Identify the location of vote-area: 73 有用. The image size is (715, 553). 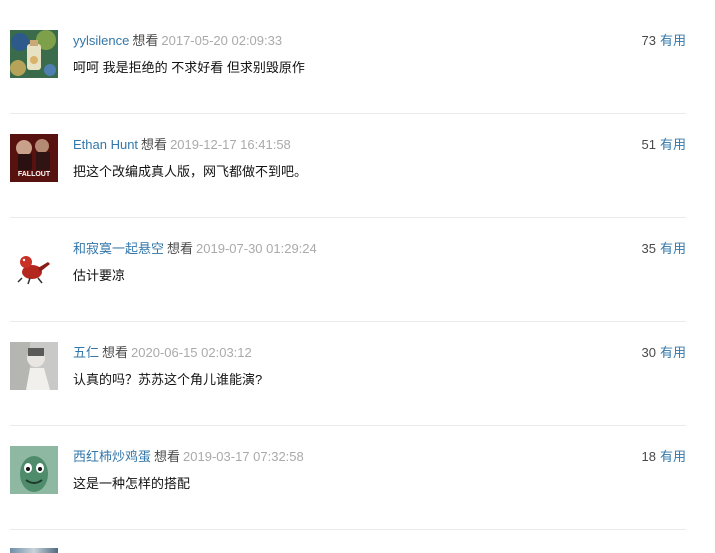
(664, 41).